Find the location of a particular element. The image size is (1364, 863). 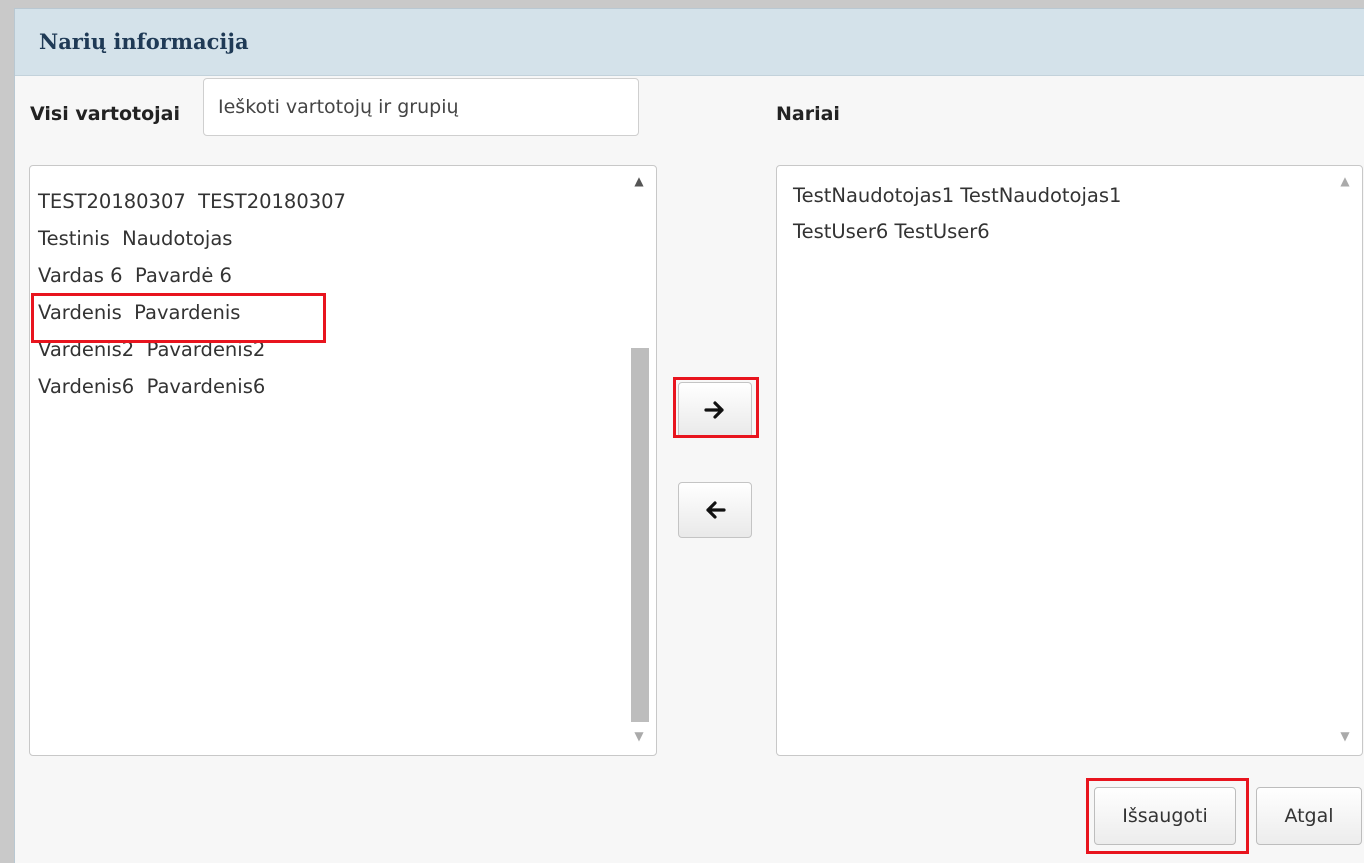

list-item: Vardenis Pavardenis is located at coordinates (327, 312).